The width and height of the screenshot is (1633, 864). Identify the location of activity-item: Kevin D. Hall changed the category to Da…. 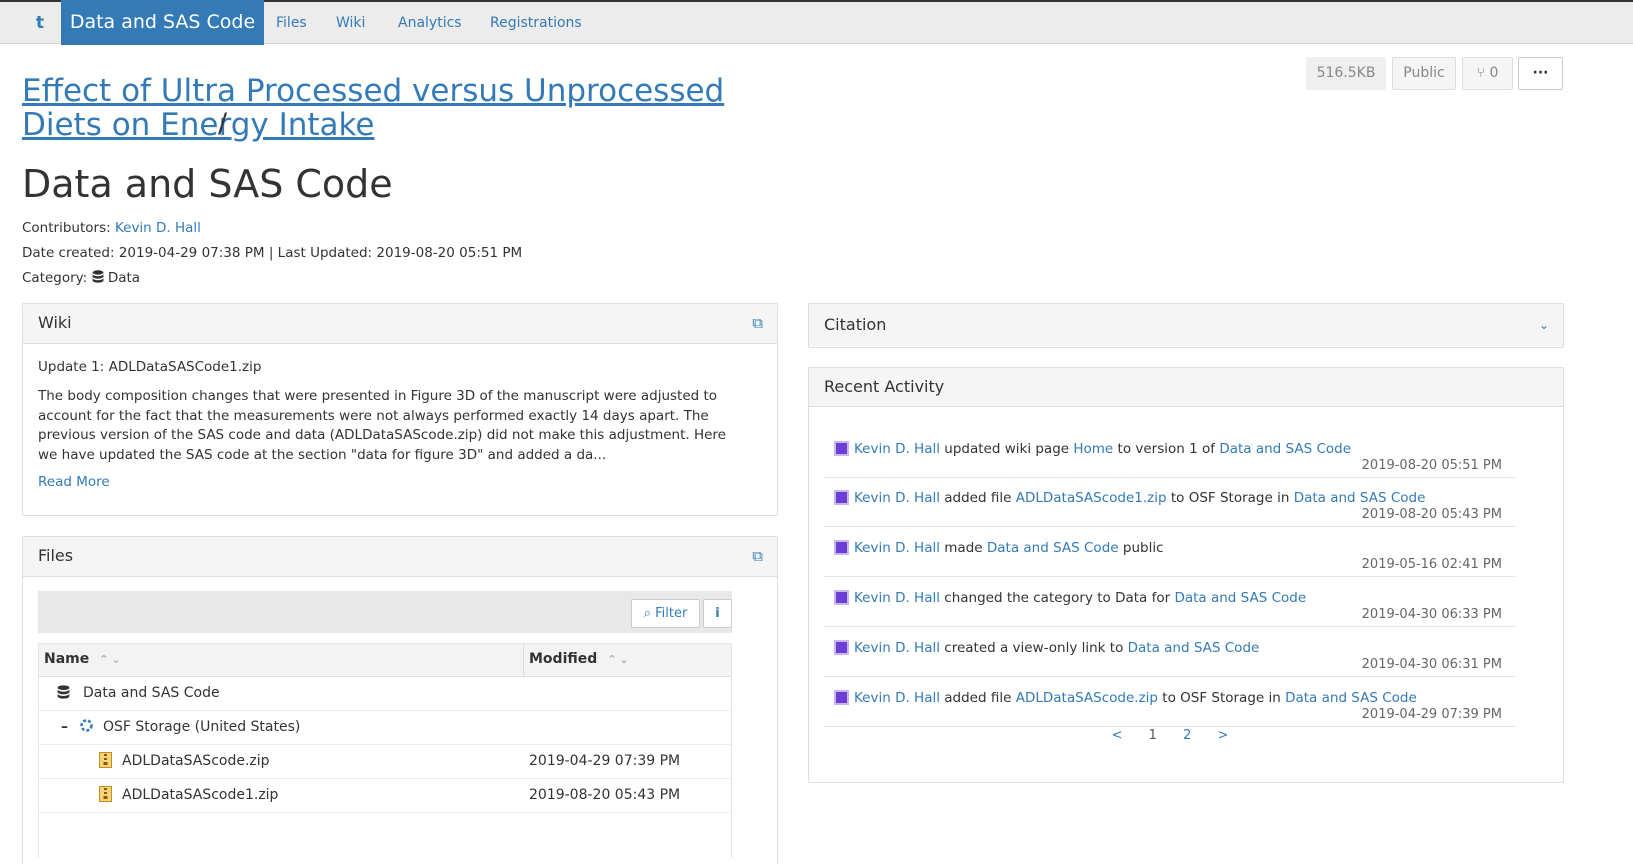
(1170, 603).